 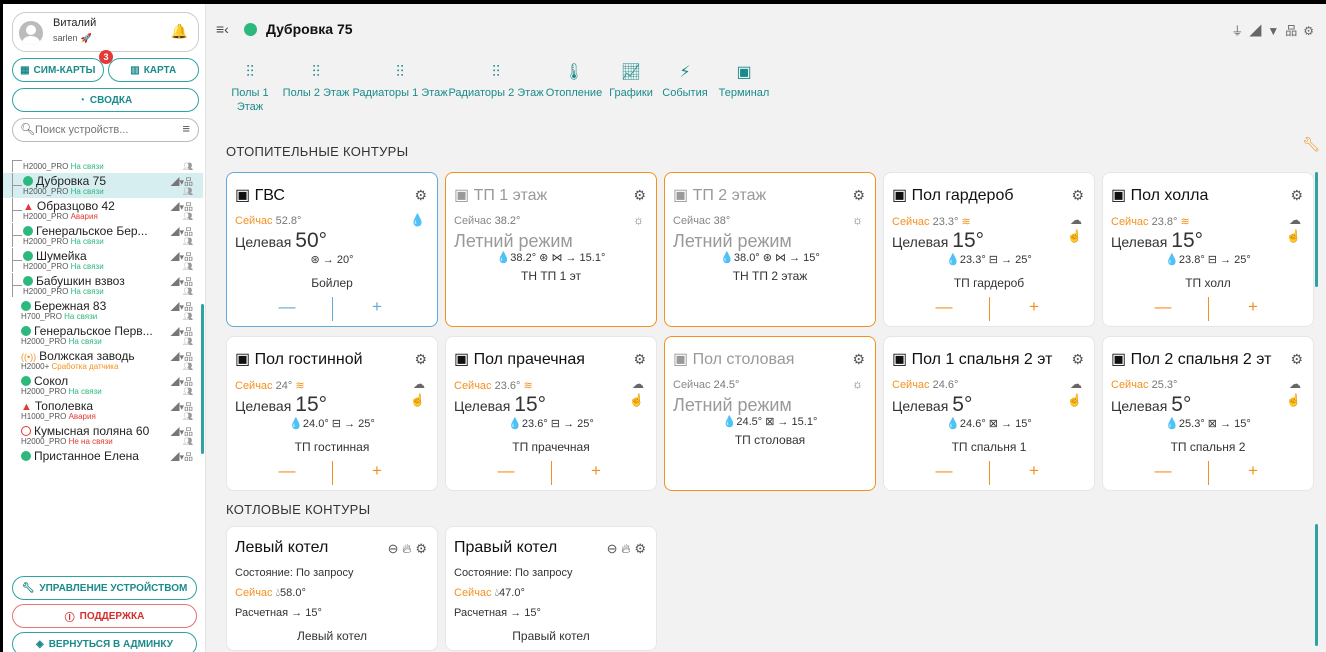 What do you see at coordinates (293, 593) in the screenshot?
I see `now-value: 58.0°` at bounding box center [293, 593].